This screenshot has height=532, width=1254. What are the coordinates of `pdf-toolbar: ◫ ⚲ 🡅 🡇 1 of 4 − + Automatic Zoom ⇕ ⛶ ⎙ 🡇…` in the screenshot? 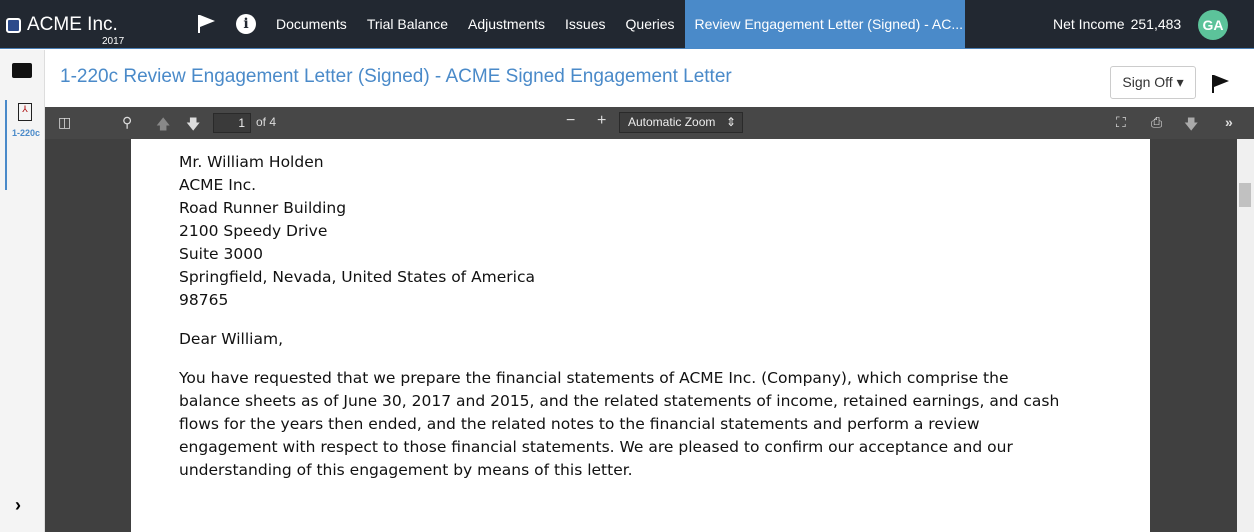 It's located at (649, 123).